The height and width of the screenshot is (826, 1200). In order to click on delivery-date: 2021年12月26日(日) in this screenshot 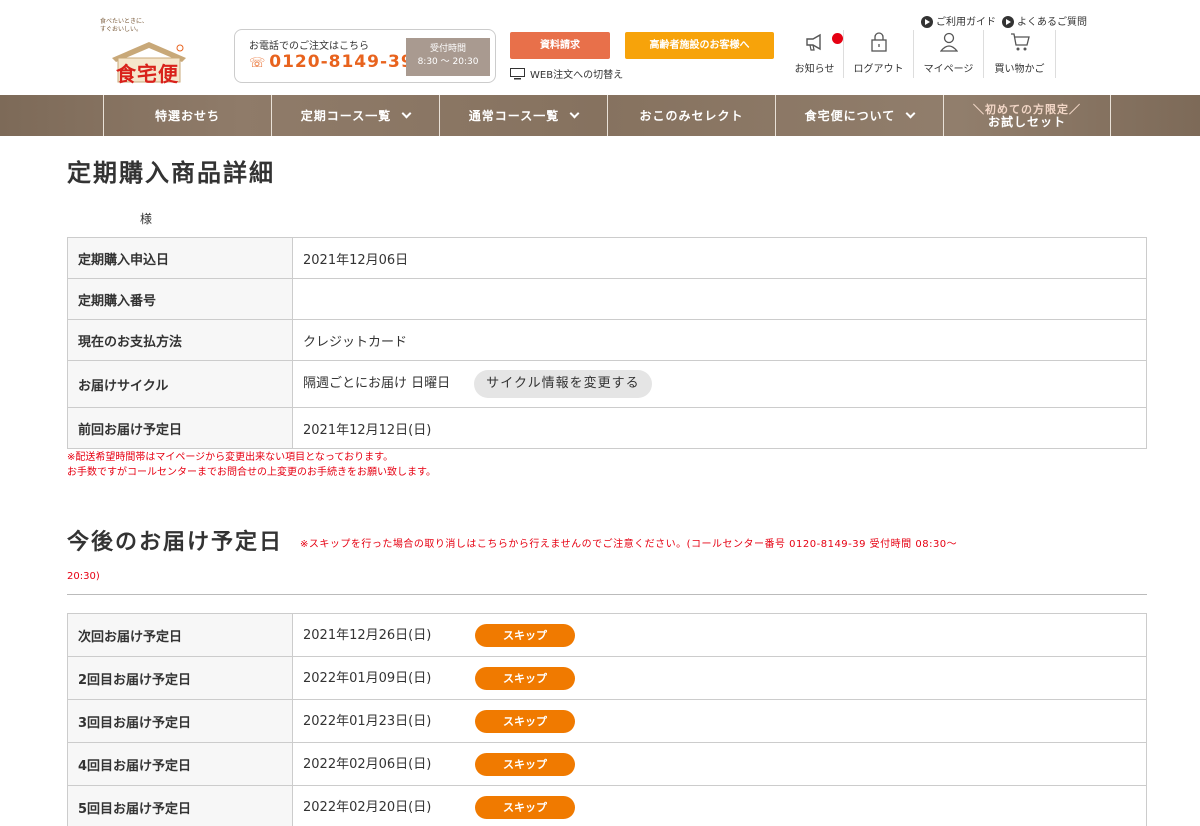, I will do `click(367, 635)`.